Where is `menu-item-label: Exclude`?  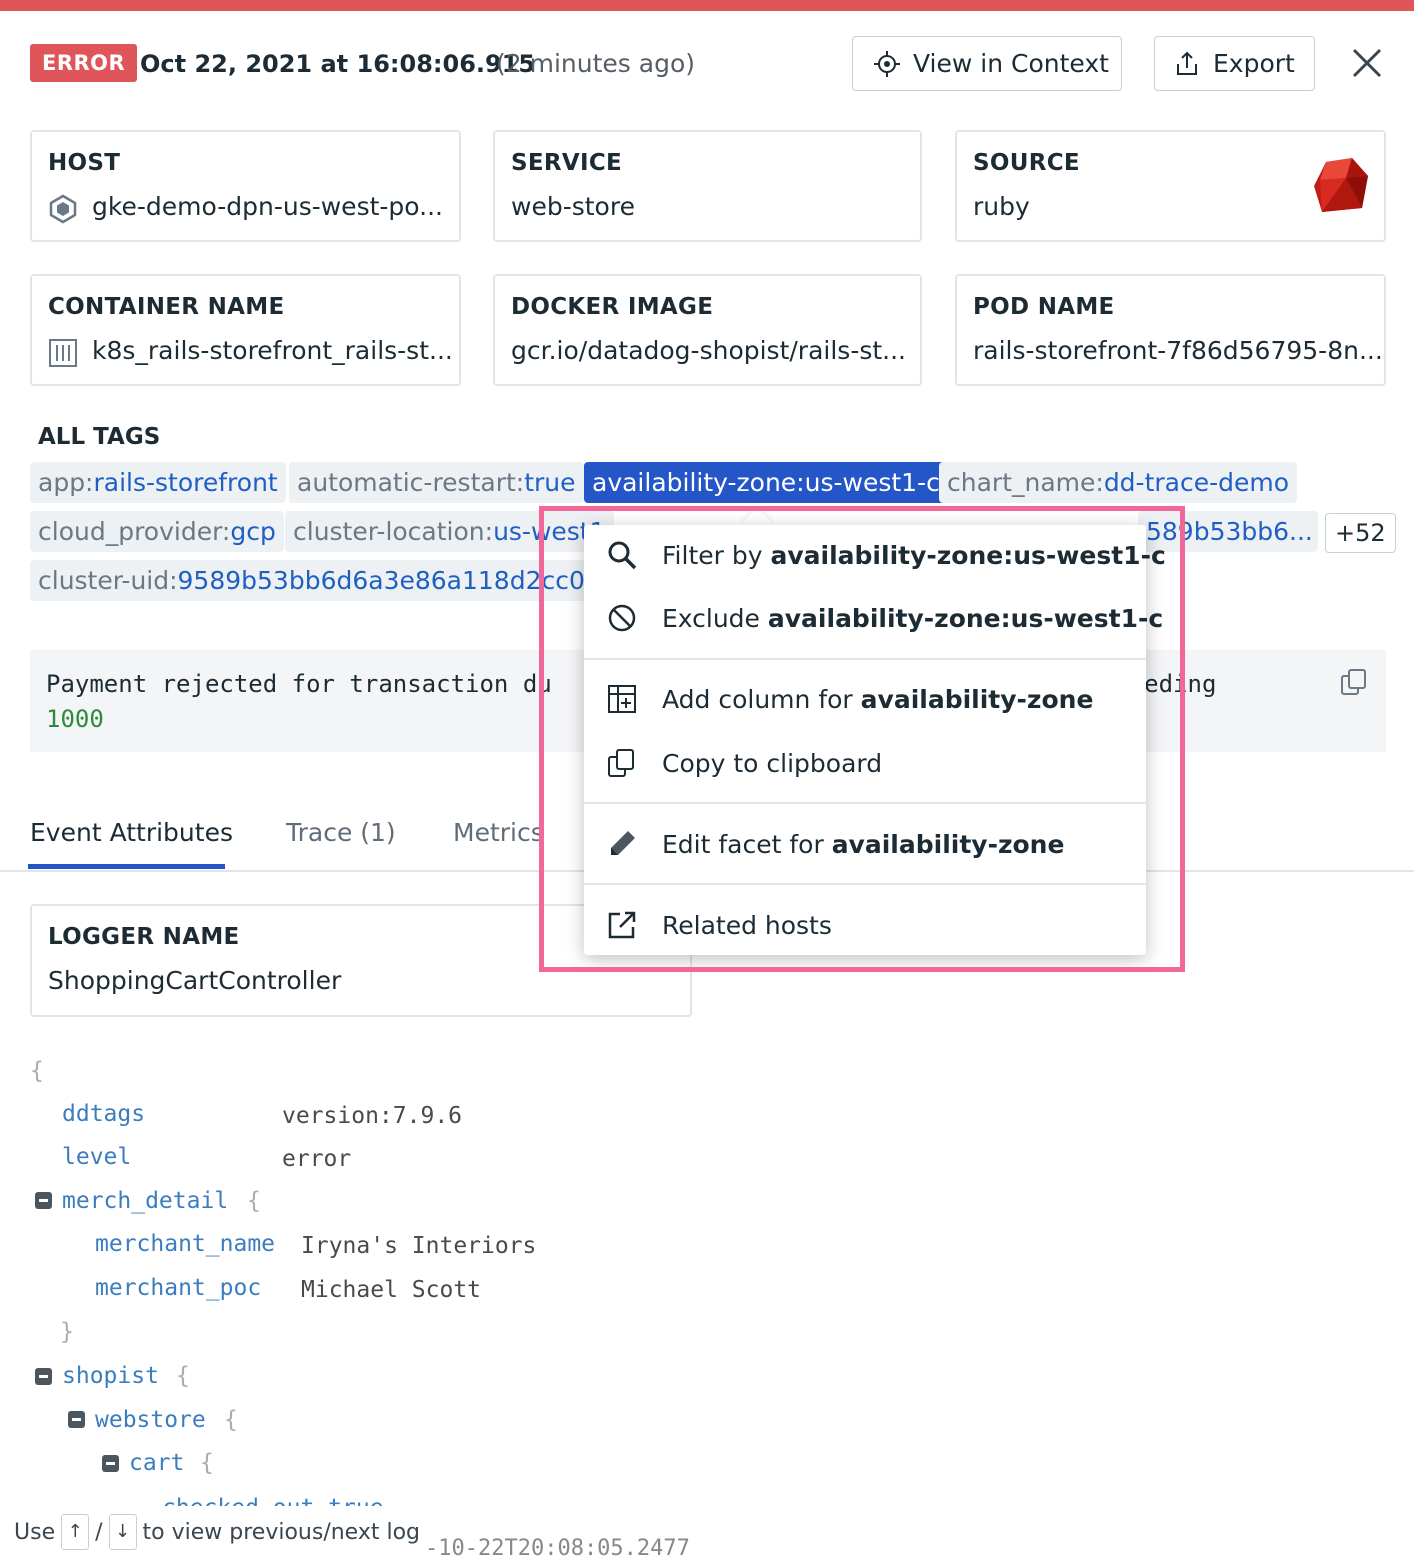 menu-item-label: Exclude is located at coordinates (711, 618).